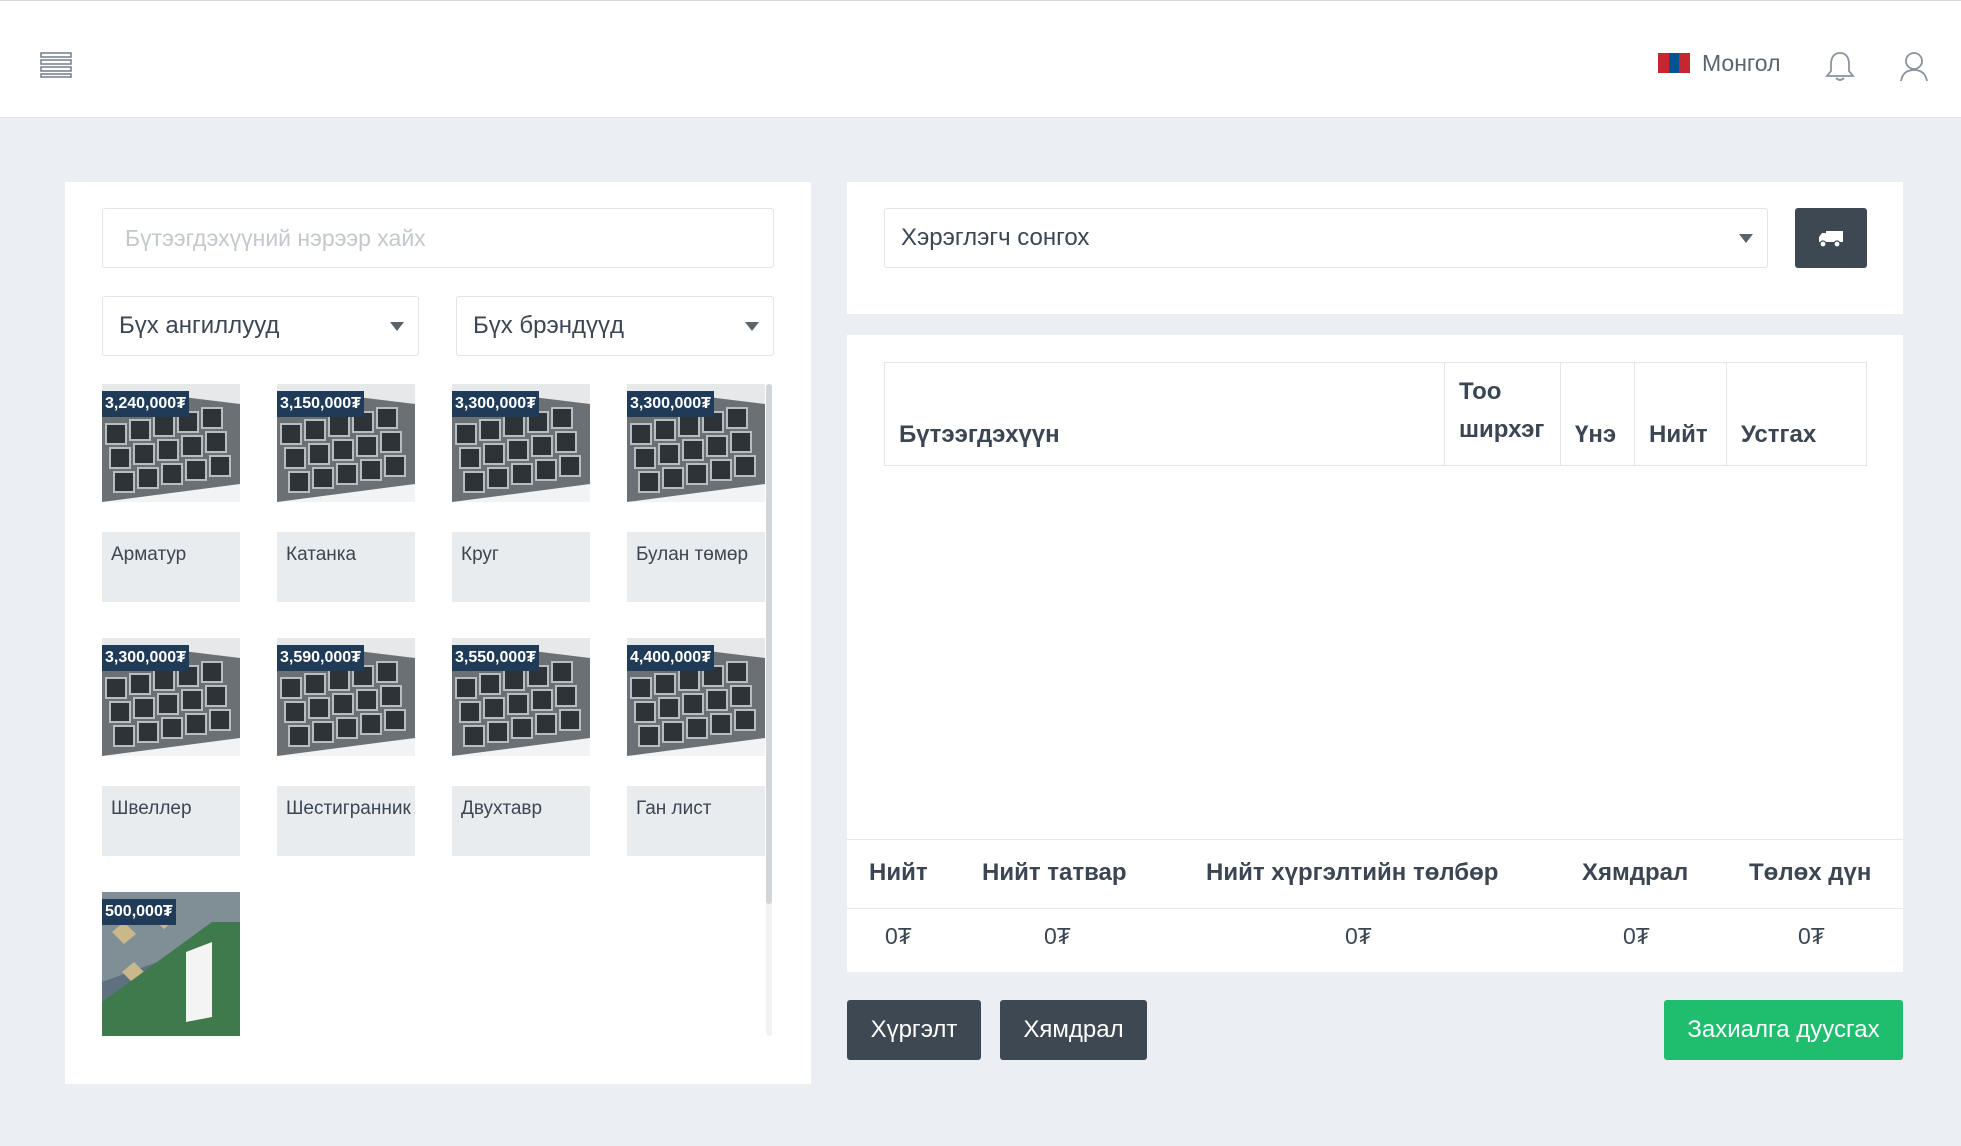  What do you see at coordinates (1502, 429) in the screenshot?
I see `column-header-quantity-line2: ширхэг` at bounding box center [1502, 429].